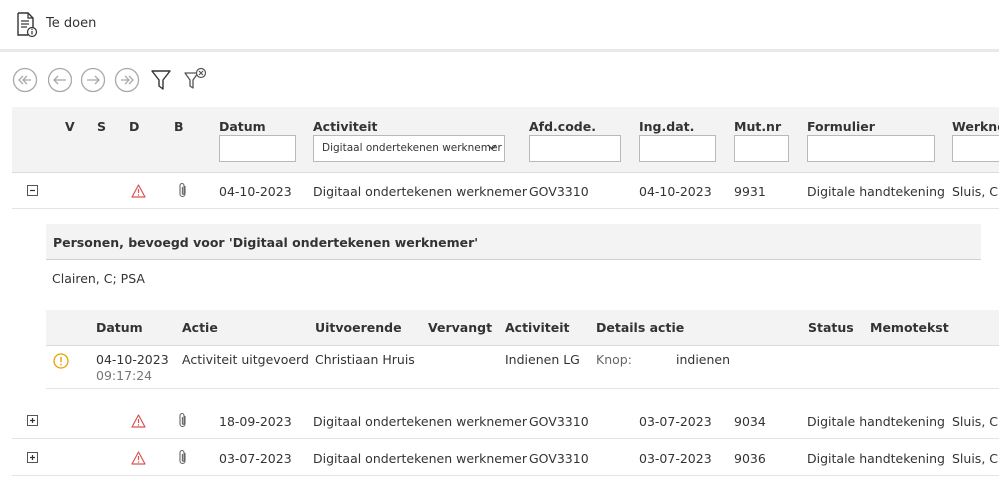  Describe the element at coordinates (975, 126) in the screenshot. I see `column-header-werknemer: Werknemer` at that location.